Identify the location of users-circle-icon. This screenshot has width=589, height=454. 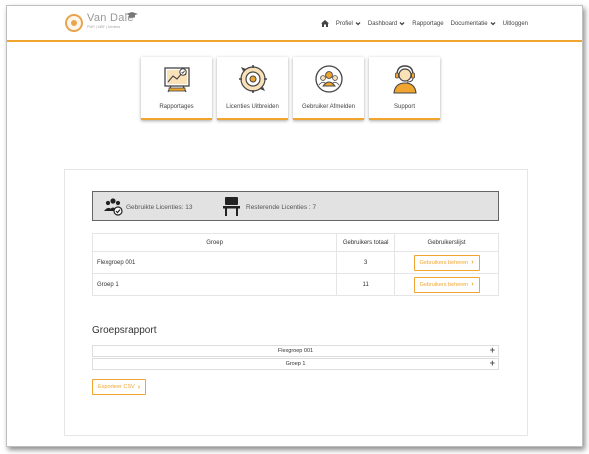
(328, 79).